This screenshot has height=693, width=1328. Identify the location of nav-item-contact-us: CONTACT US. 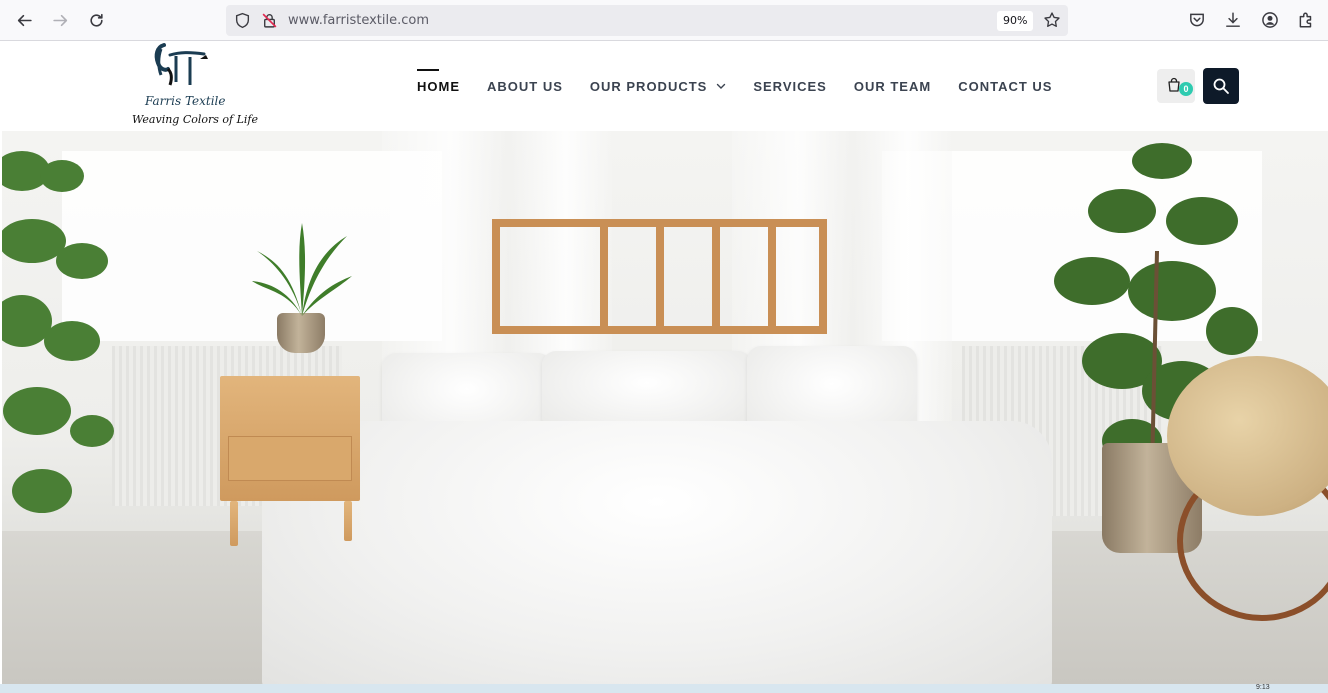
(1005, 86).